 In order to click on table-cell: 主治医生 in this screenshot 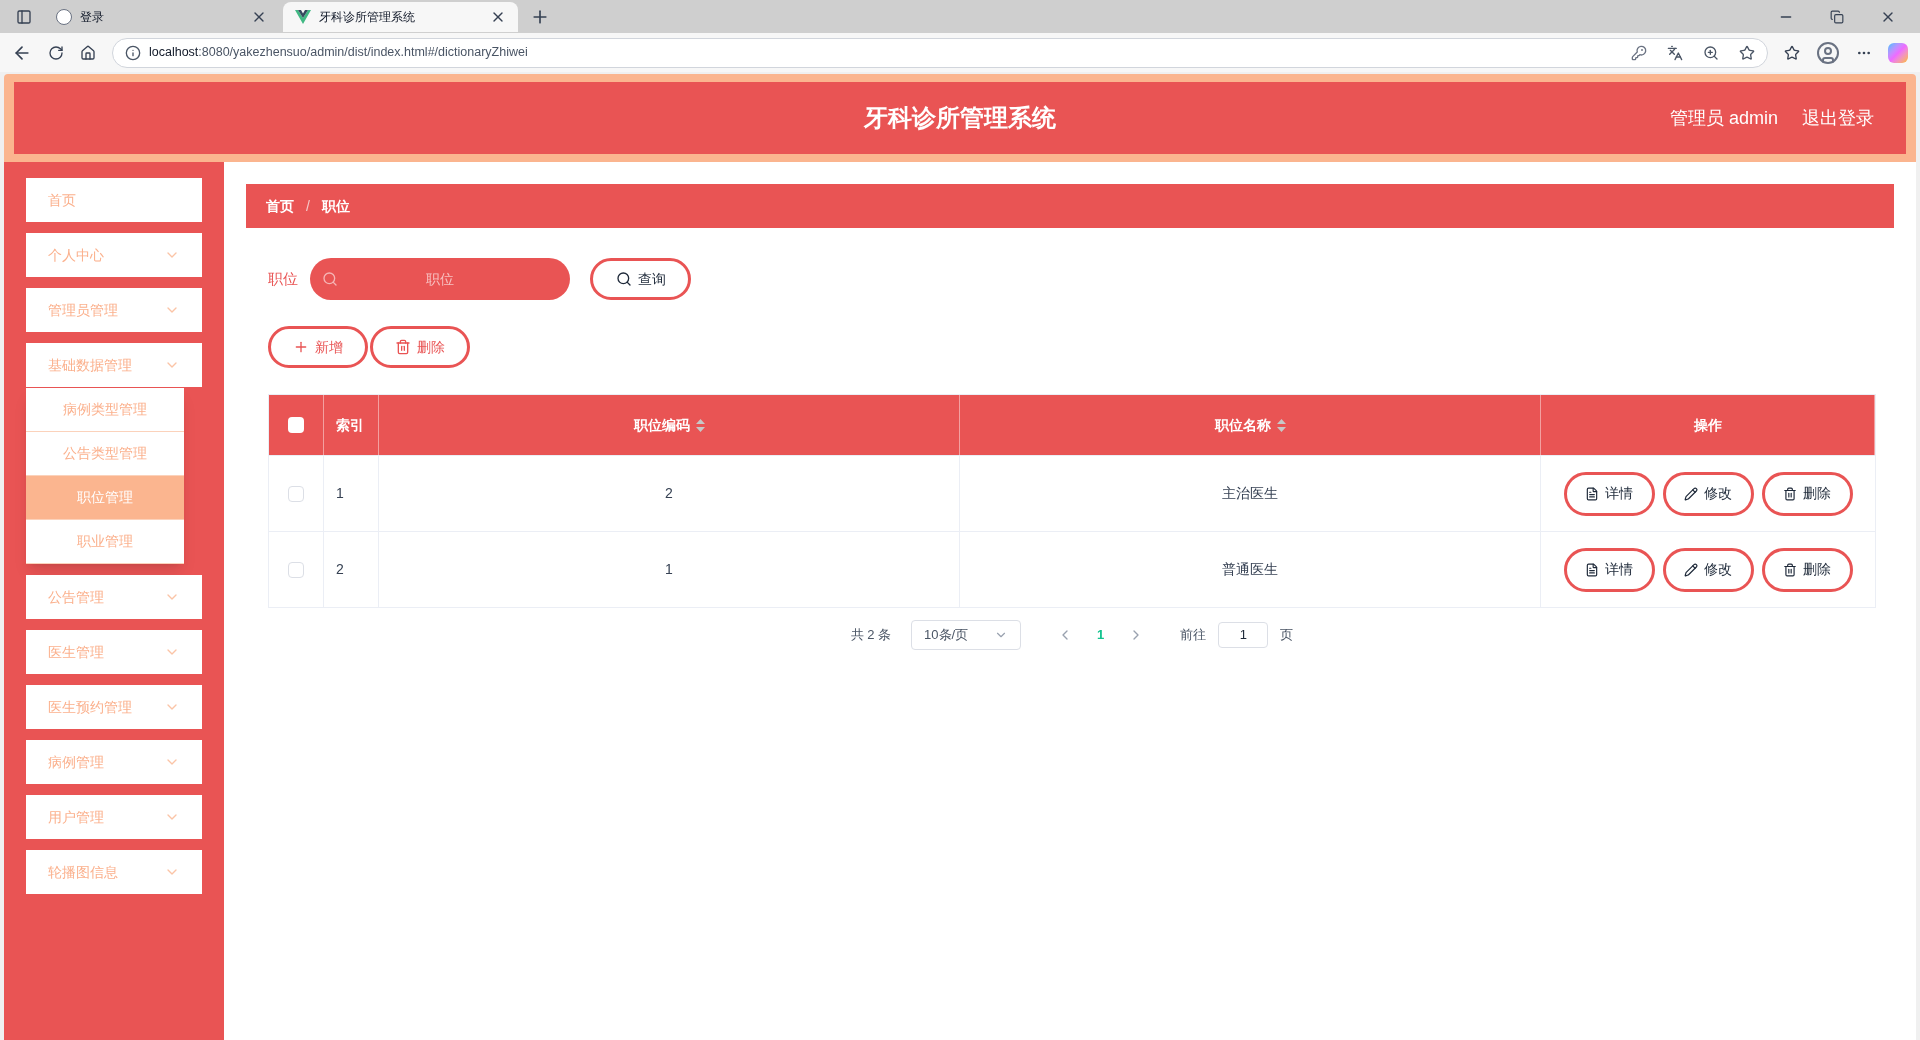, I will do `click(1250, 493)`.